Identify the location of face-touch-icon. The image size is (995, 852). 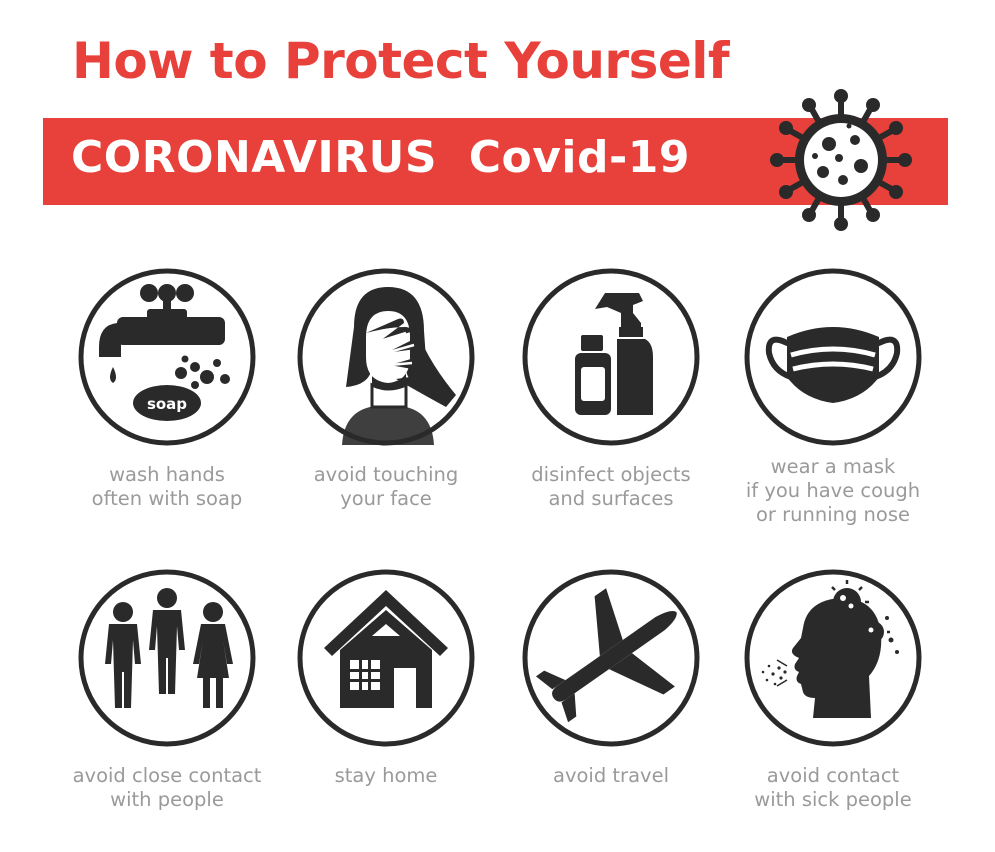
(386, 357).